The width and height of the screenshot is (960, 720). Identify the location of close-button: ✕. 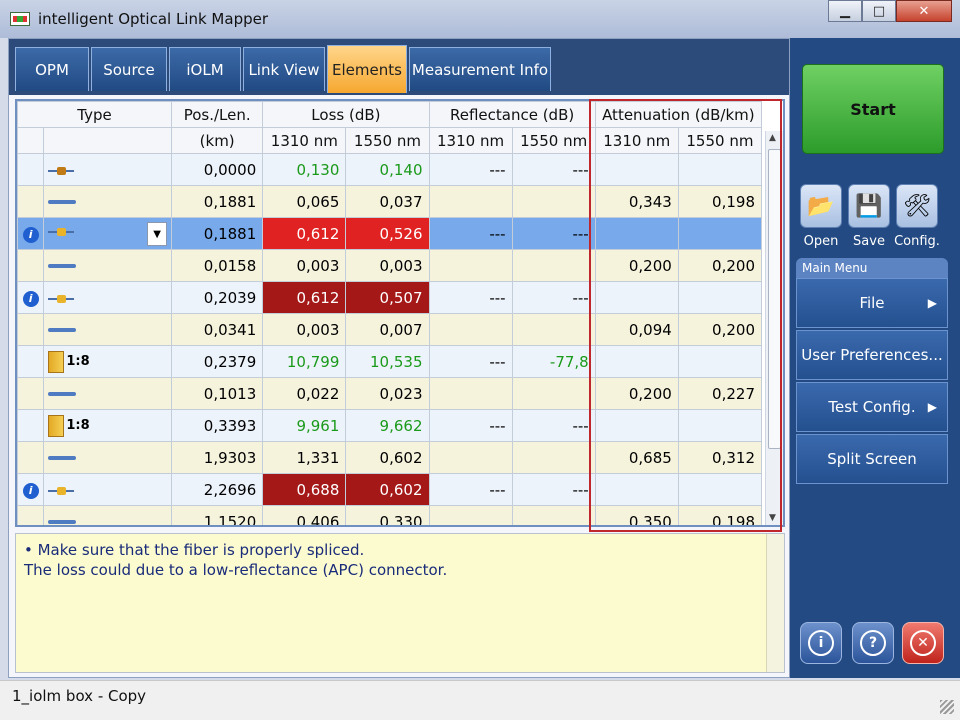
(924, 11).